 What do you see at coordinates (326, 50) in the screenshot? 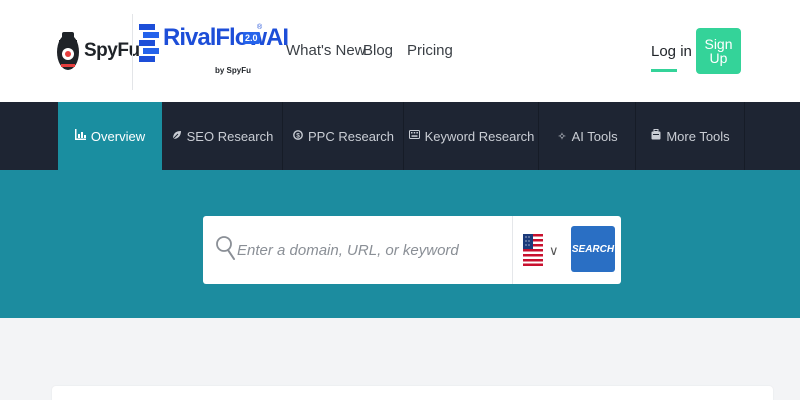
I see `nav-whats-new: What's New` at bounding box center [326, 50].